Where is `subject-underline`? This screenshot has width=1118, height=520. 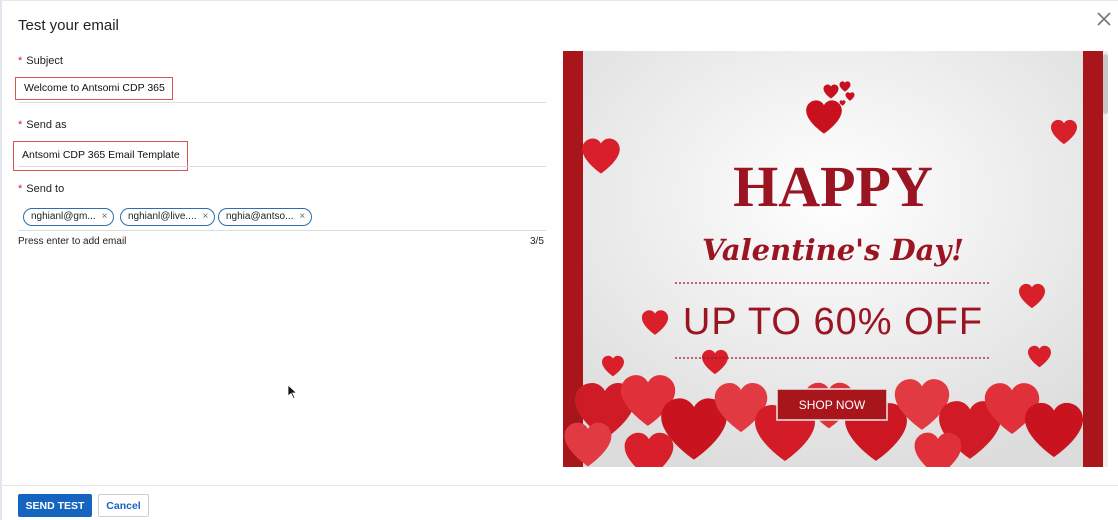
subject-underline is located at coordinates (282, 102).